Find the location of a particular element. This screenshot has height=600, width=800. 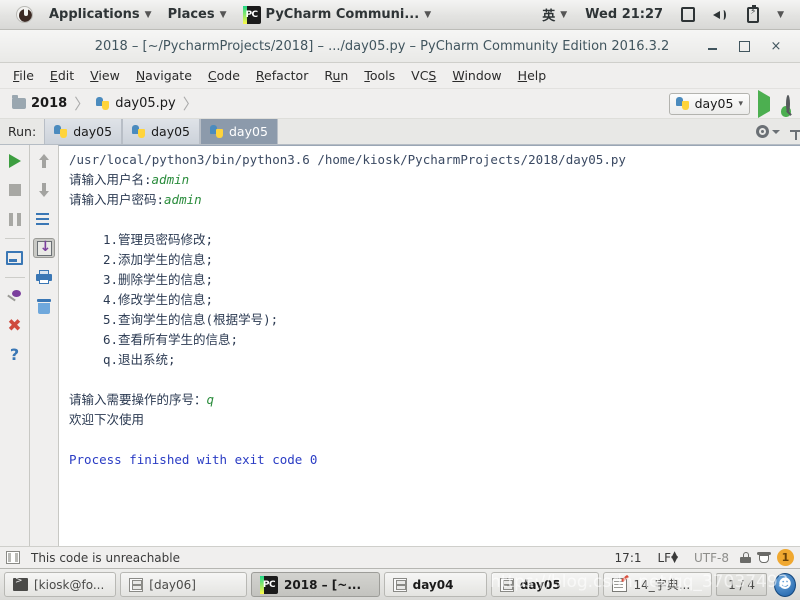

scroll-down-button is located at coordinates (44, 190).